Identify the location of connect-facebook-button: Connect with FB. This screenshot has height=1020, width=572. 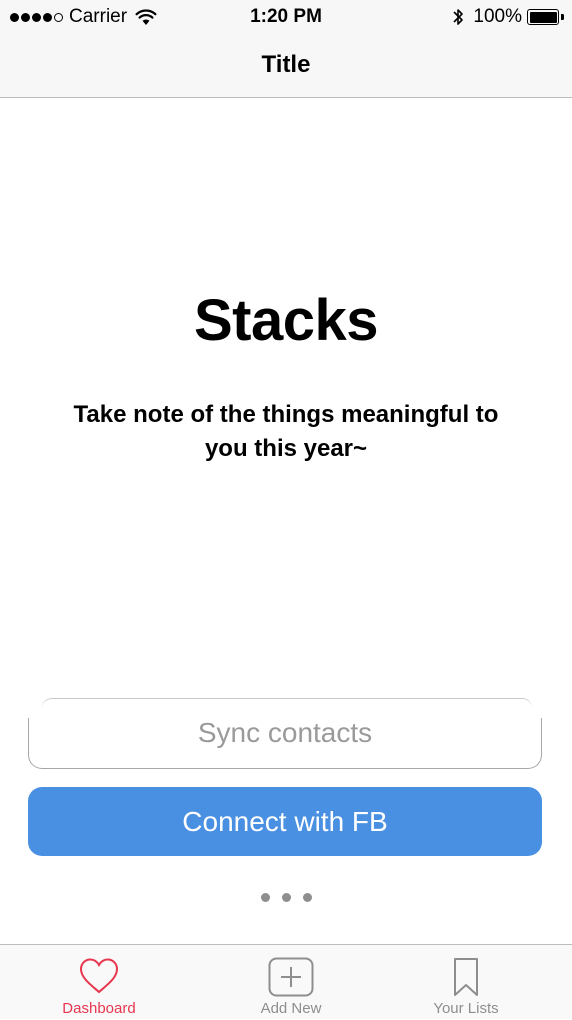
(285, 821).